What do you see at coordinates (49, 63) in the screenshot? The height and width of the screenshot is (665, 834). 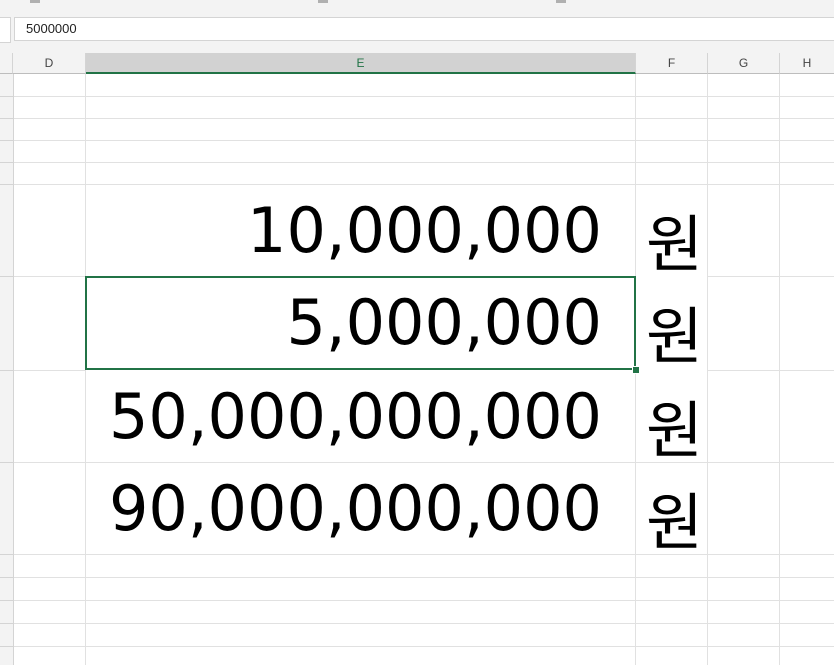 I see `column-header-d: D` at bounding box center [49, 63].